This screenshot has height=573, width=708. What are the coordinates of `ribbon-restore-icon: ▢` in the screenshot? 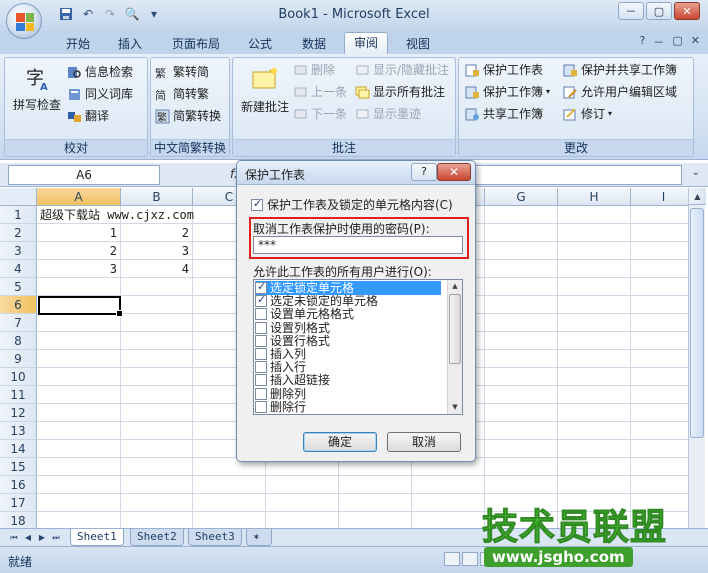 It's located at (677, 42).